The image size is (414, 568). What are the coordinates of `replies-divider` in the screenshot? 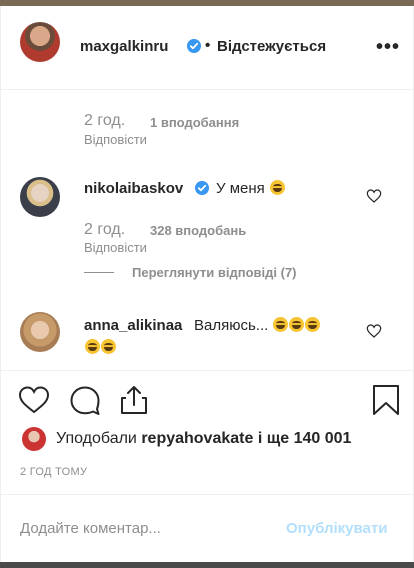 It's located at (99, 272).